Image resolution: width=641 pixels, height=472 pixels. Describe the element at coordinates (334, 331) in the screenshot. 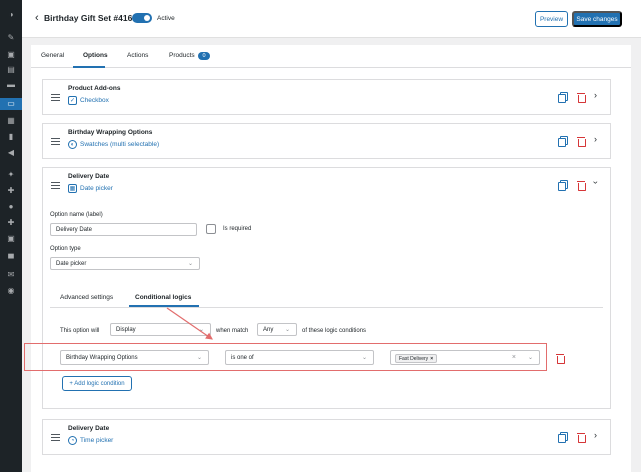

I see `logic-suffix-label: of these logic conditions` at that location.